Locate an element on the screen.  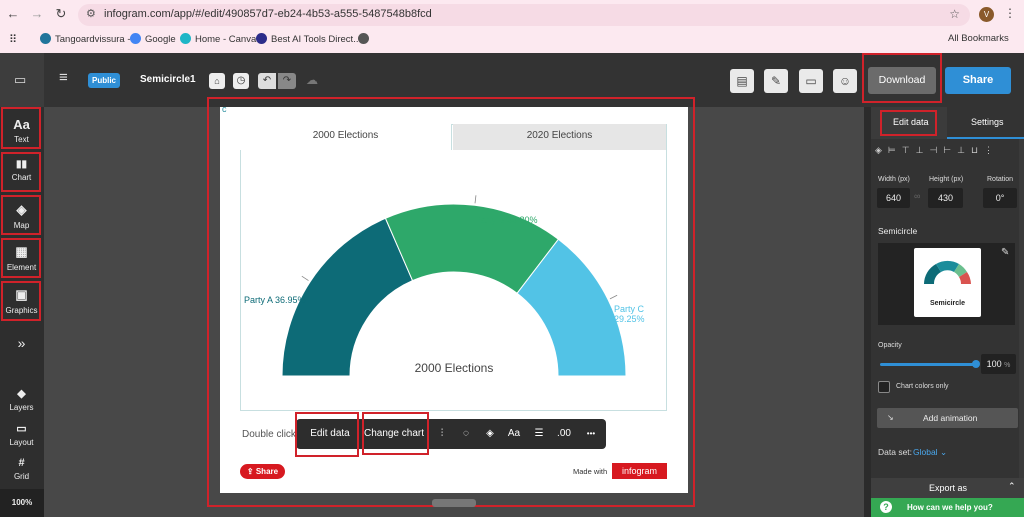
highlight-edit-data-tab is located at coordinates (908, 123).